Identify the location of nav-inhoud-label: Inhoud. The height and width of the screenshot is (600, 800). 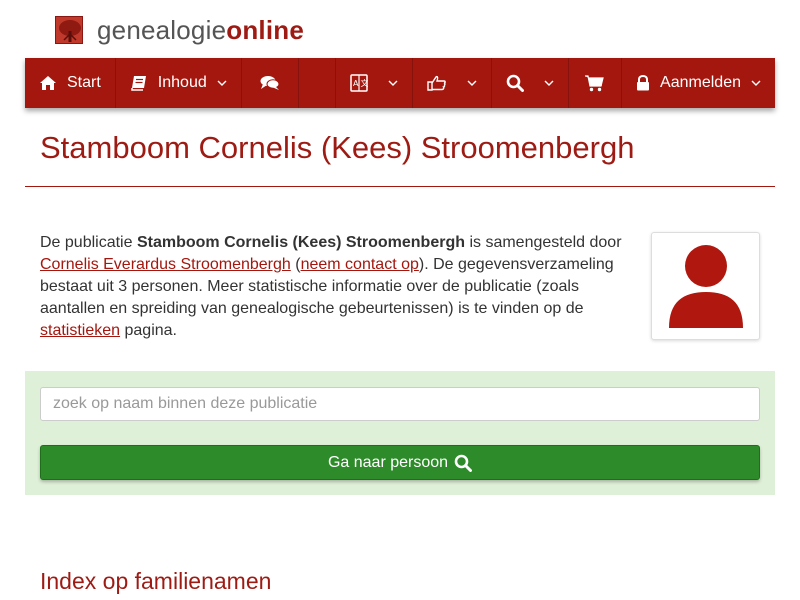
(182, 82).